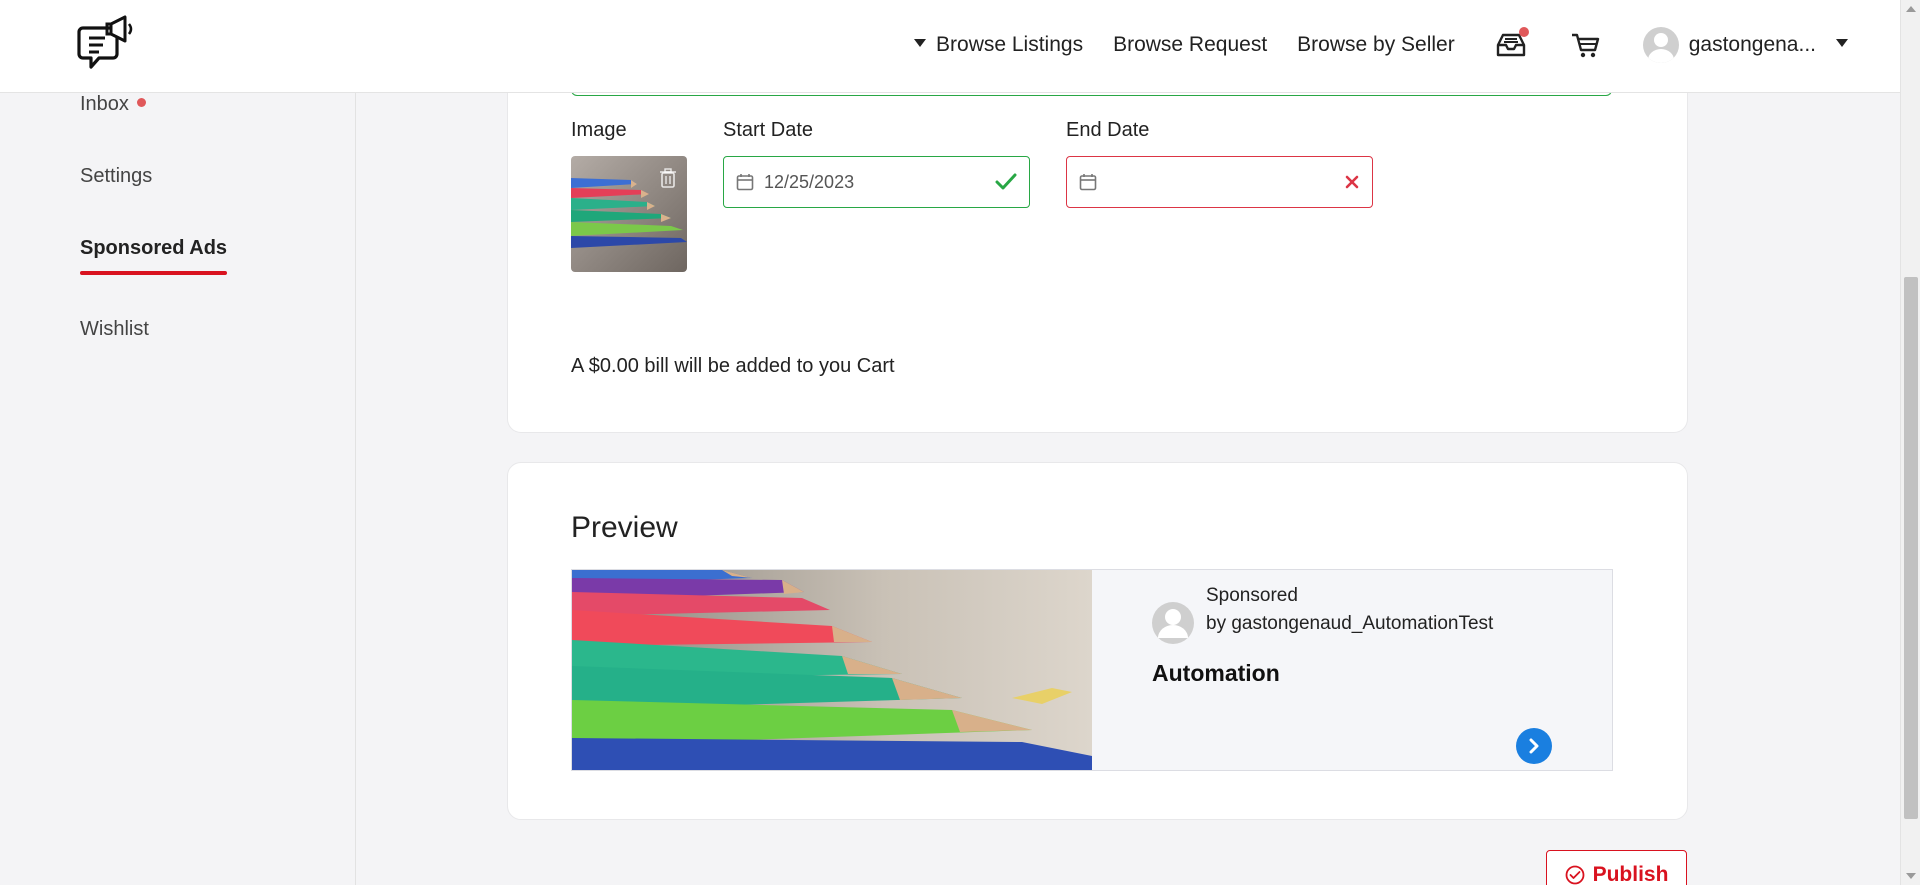  What do you see at coordinates (1523, 32) in the screenshot?
I see `inbox-notification-dot` at bounding box center [1523, 32].